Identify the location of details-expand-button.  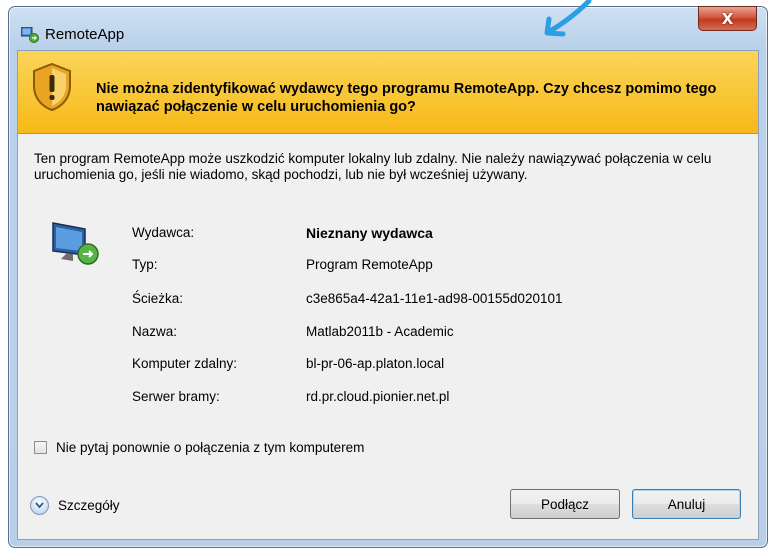
(39, 505).